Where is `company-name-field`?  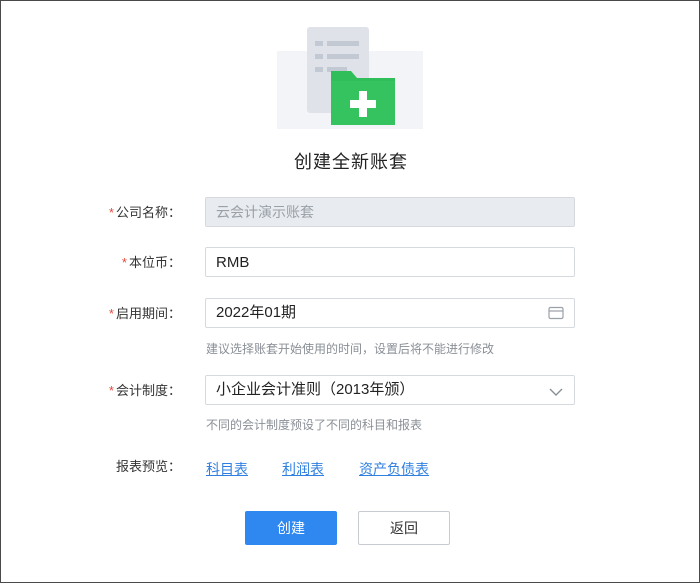 company-name-field is located at coordinates (390, 212).